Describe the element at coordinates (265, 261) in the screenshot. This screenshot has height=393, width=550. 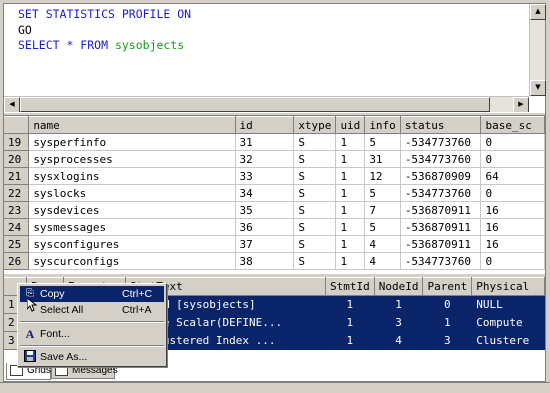
I see `cell-id: 38` at that location.